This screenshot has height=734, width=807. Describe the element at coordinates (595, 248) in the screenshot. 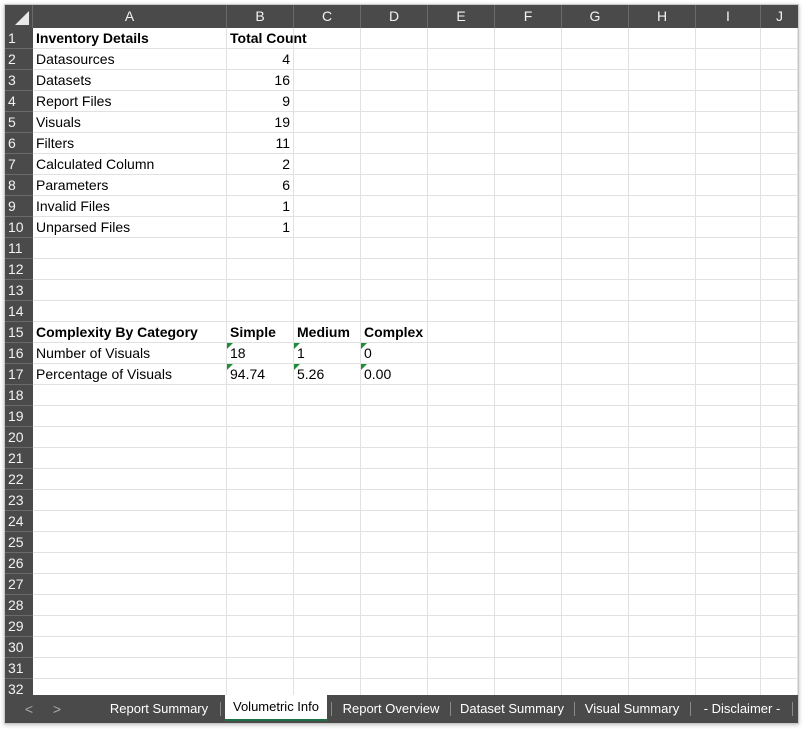

I see `cell-g11` at that location.